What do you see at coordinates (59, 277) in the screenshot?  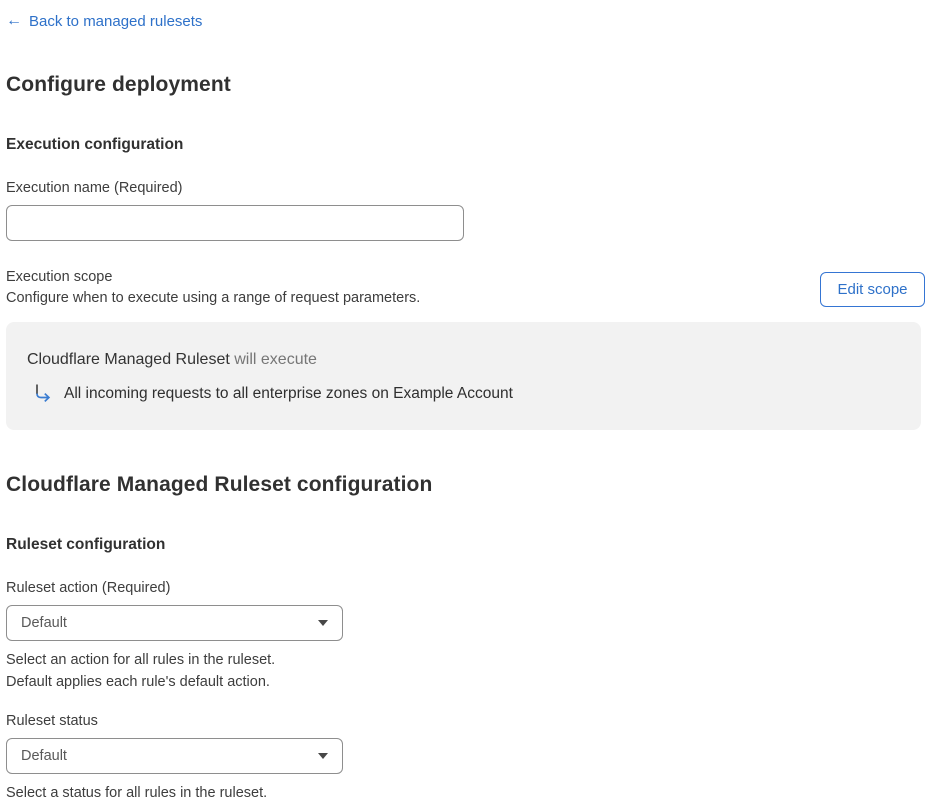 I see `execution-scope-label: Execution scope` at bounding box center [59, 277].